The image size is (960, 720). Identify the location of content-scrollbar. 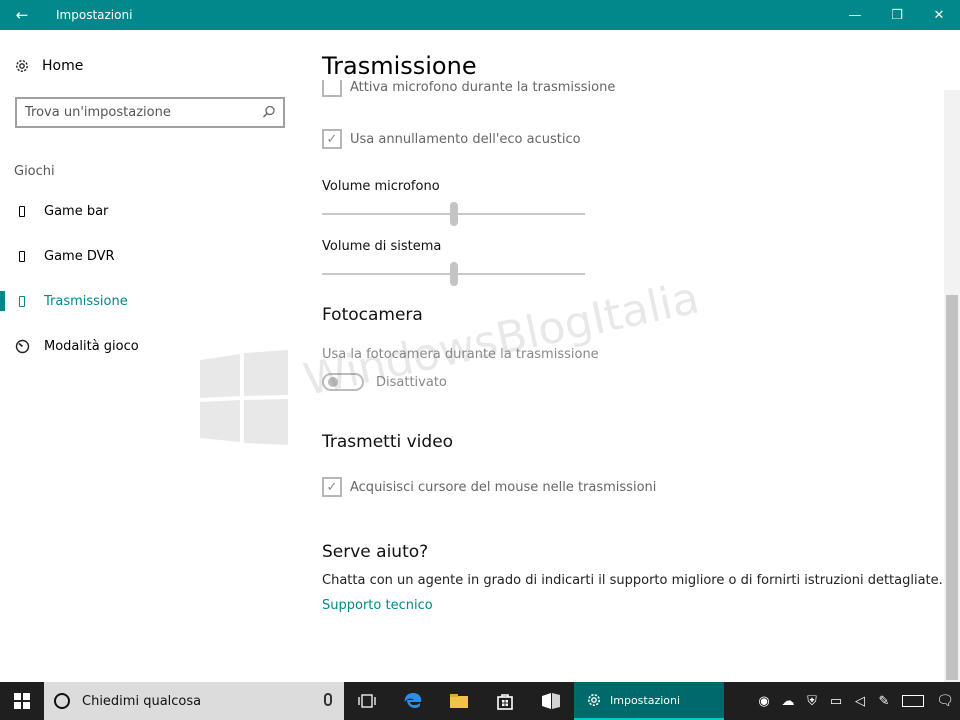
(952, 386).